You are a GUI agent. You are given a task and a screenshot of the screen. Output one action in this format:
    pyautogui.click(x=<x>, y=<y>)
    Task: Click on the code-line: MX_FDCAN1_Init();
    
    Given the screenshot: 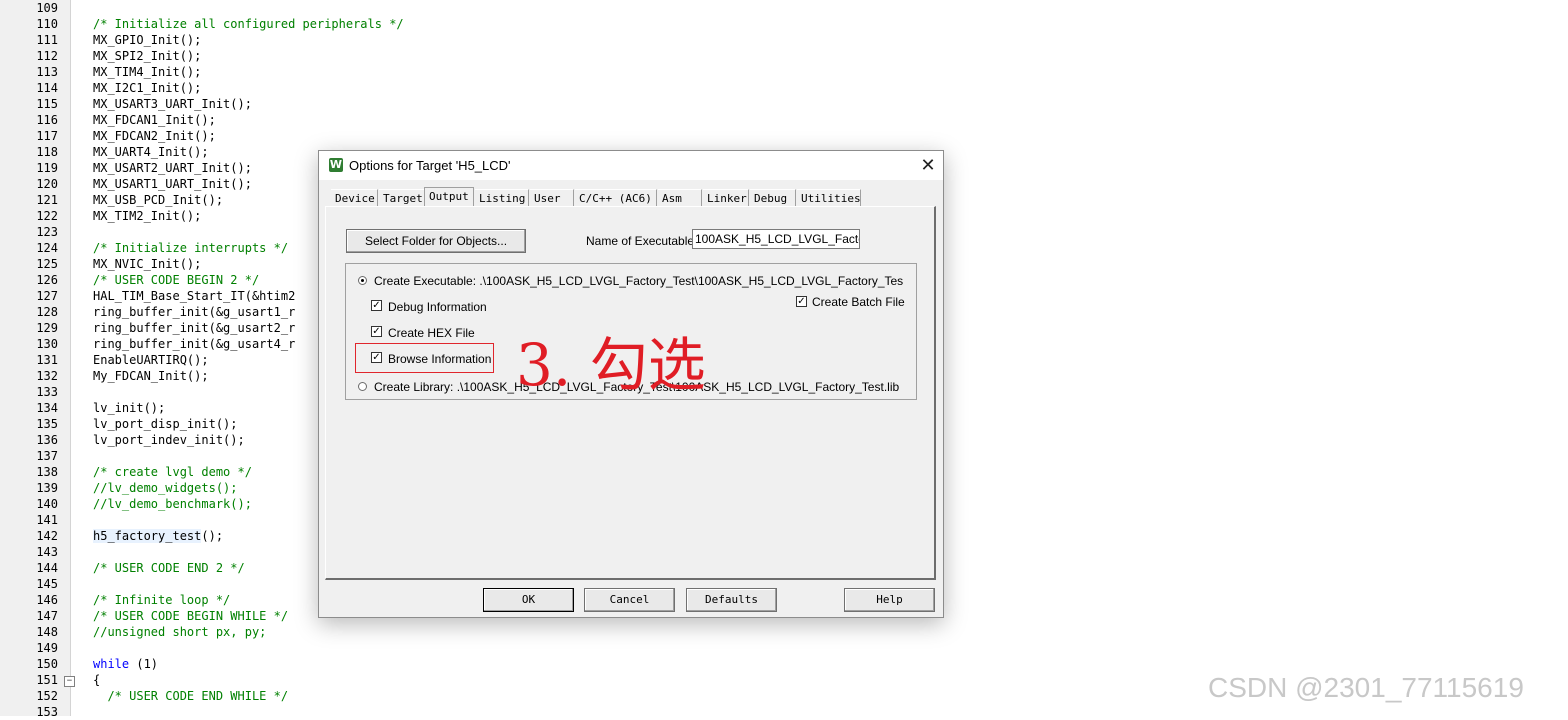 What is the action you would take?
    pyautogui.click(x=154, y=120)
    